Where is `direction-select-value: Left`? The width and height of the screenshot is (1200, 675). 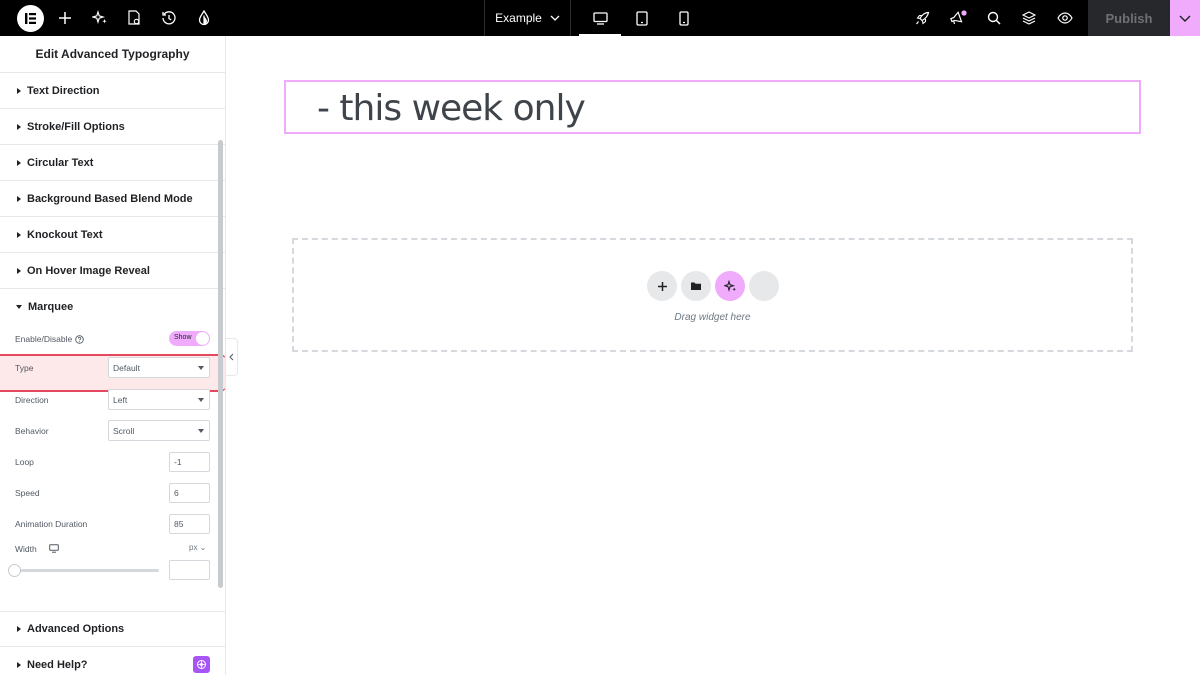
direction-select-value: Left is located at coordinates (120, 399).